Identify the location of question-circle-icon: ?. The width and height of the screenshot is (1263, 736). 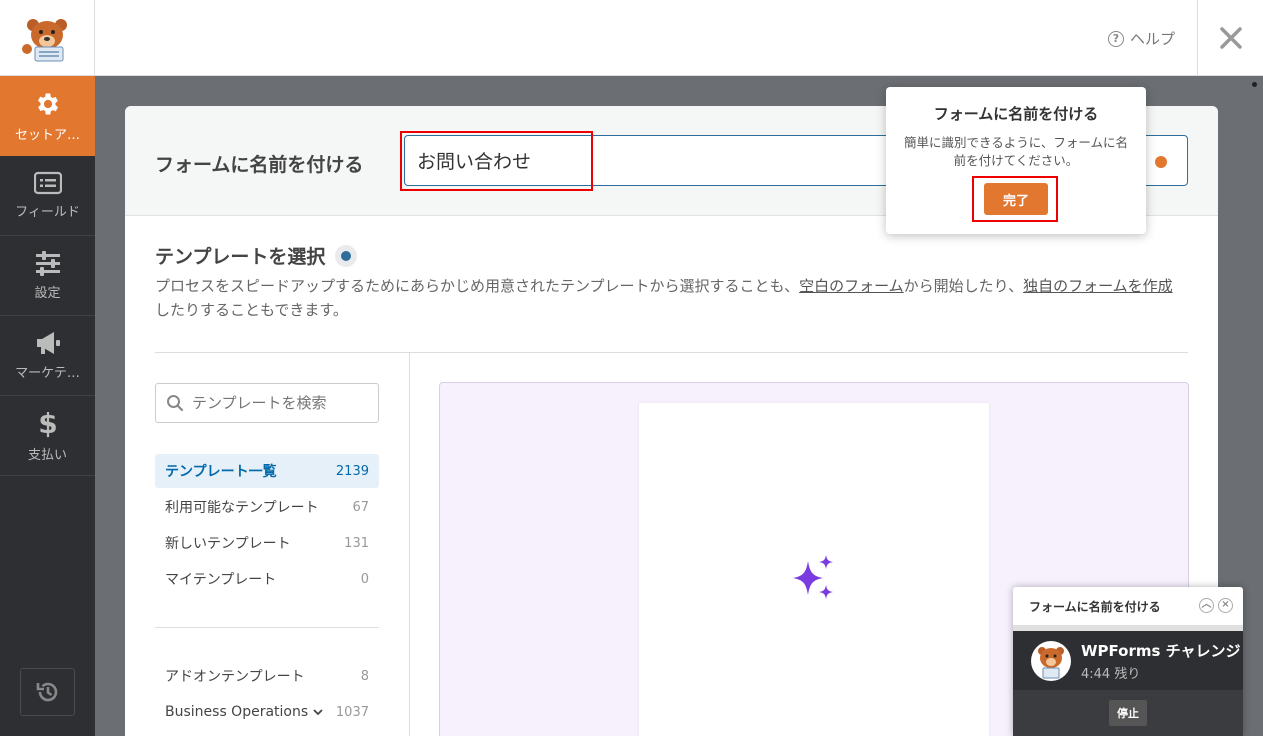
(1116, 38).